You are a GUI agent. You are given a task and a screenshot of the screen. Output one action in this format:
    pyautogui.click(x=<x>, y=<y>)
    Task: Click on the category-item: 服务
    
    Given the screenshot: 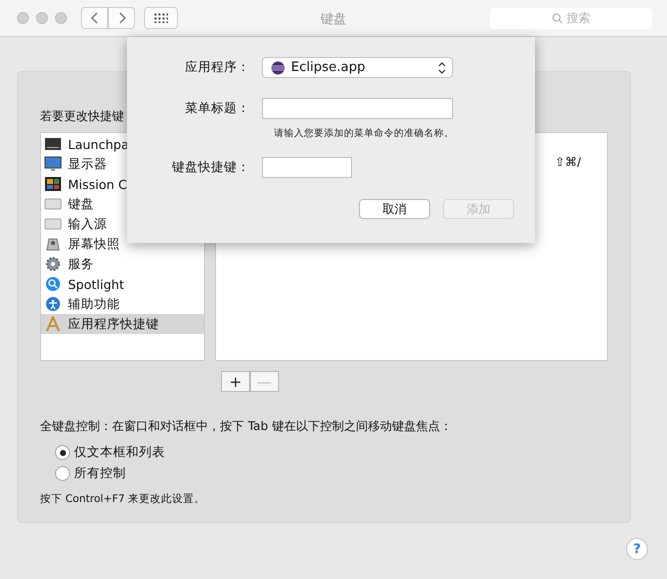 What is the action you would take?
    pyautogui.click(x=122, y=264)
    